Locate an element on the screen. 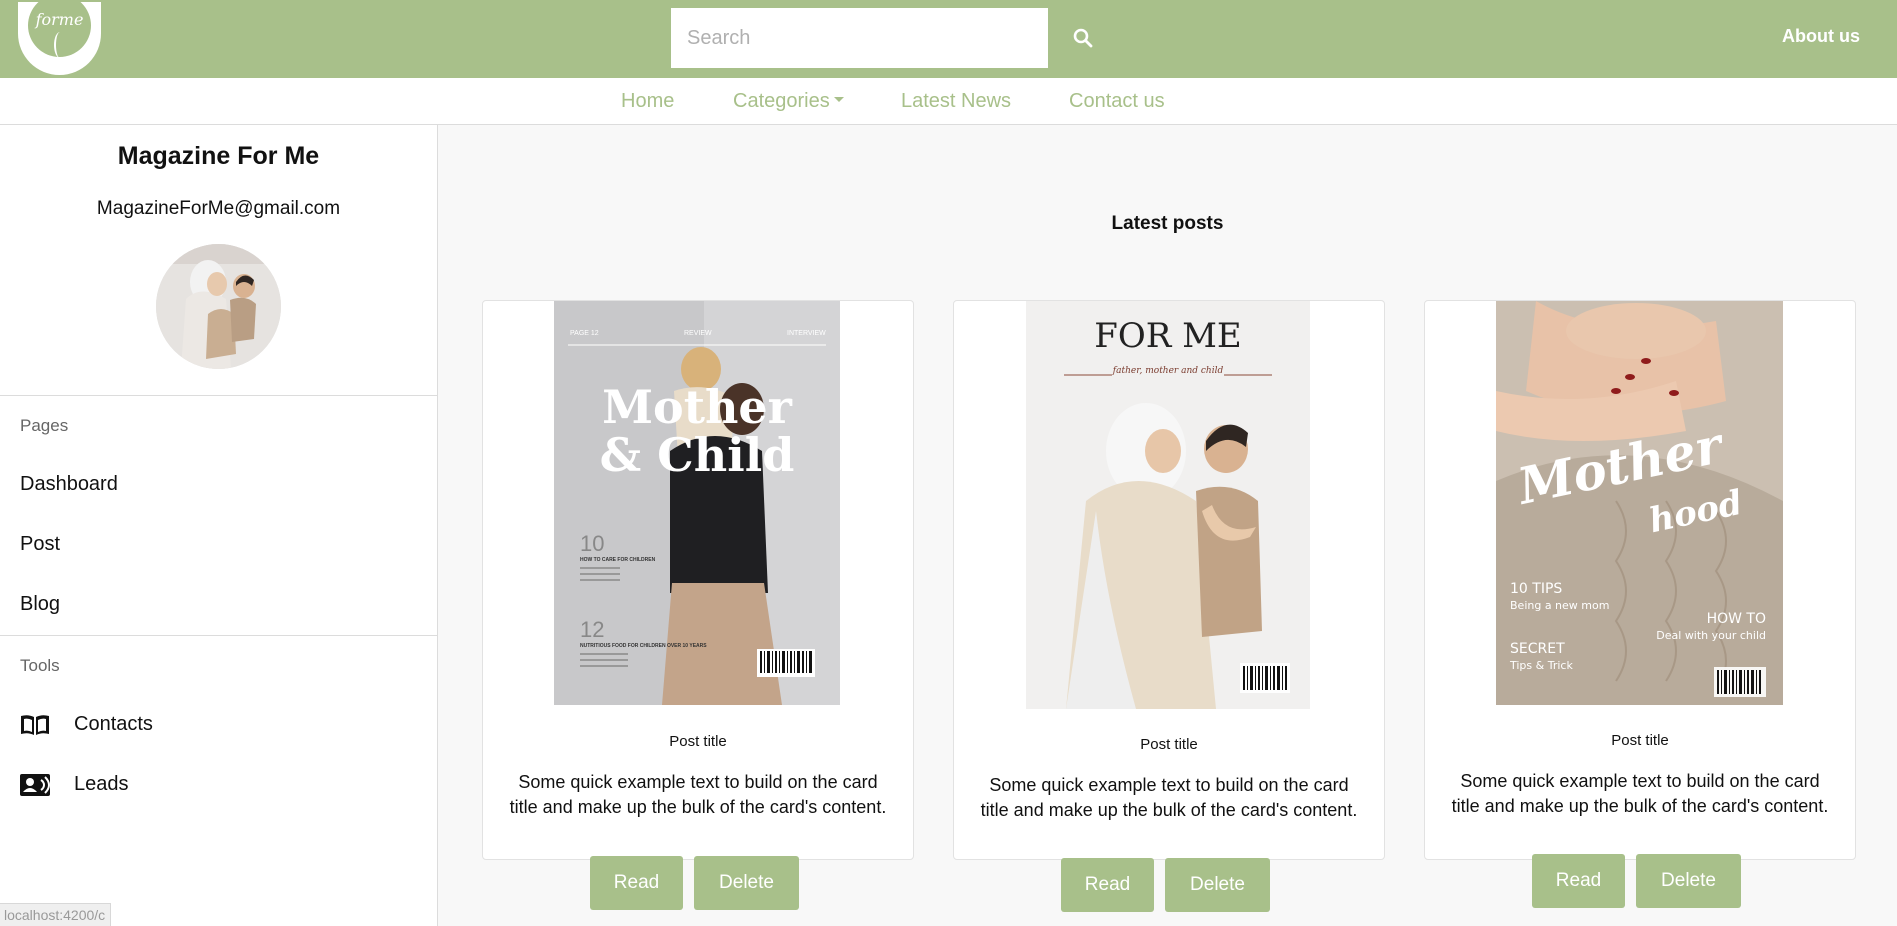  cover-top-label: PAGE 12 is located at coordinates (584, 333).